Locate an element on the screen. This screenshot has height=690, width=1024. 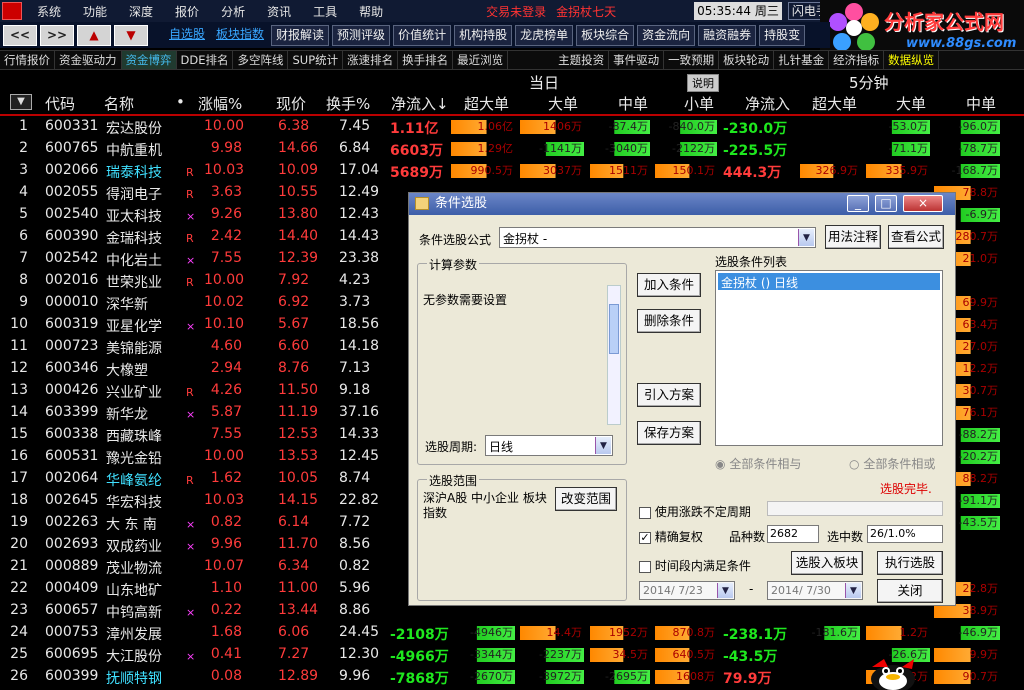
tab-economy: 经济指标 is located at coordinates (857, 60).